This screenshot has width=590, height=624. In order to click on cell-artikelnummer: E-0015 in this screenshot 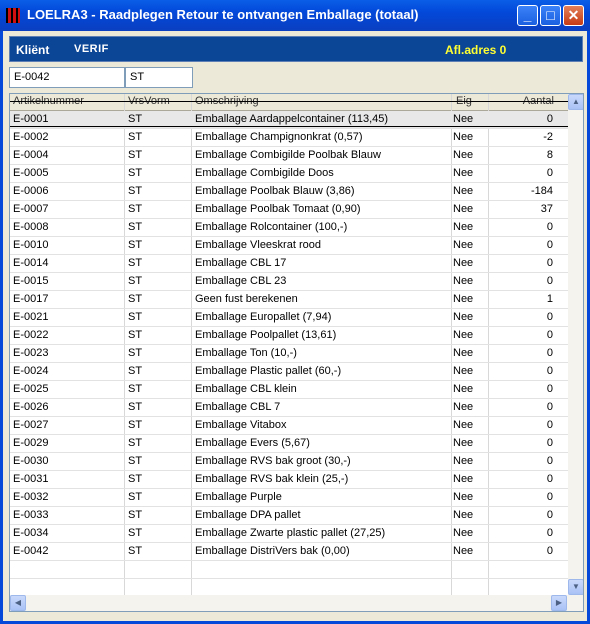, I will do `click(31, 281)`.